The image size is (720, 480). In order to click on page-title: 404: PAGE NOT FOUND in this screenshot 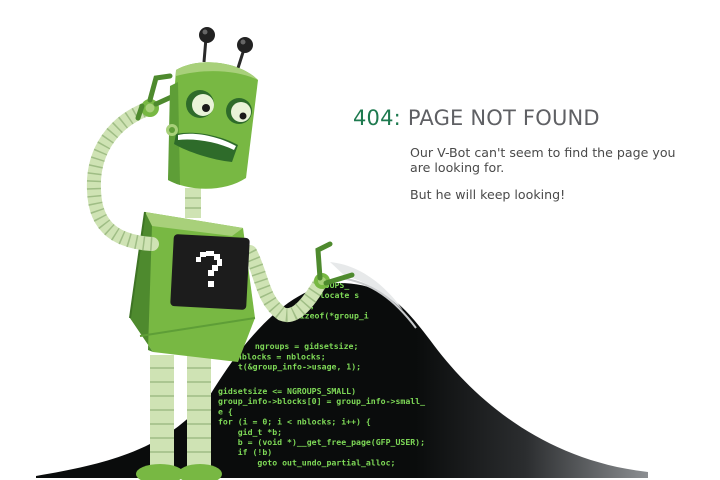, I will do `click(476, 118)`.